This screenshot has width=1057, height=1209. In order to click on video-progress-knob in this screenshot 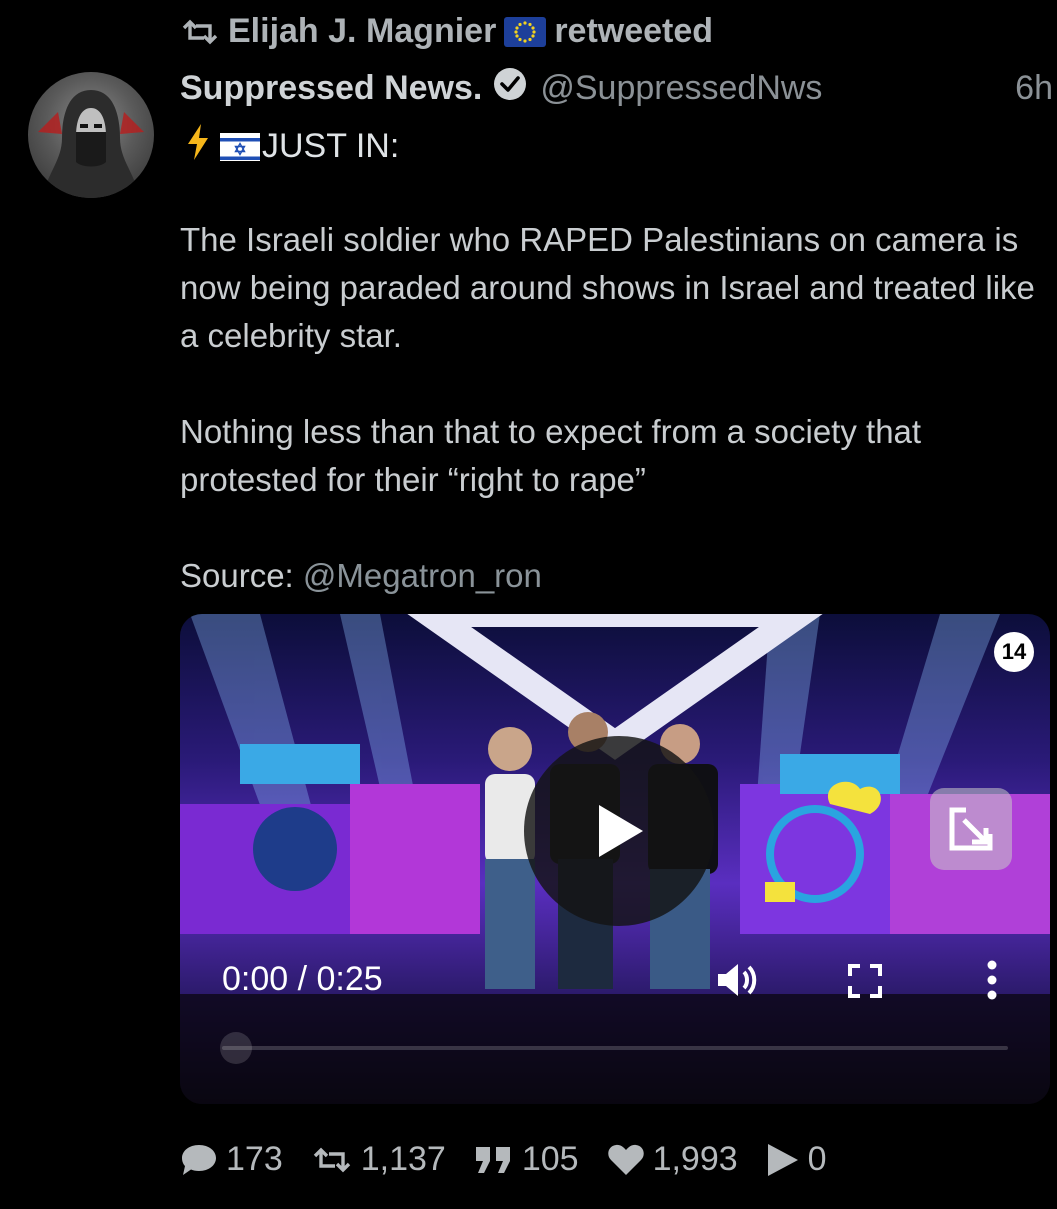, I will do `click(236, 1048)`.